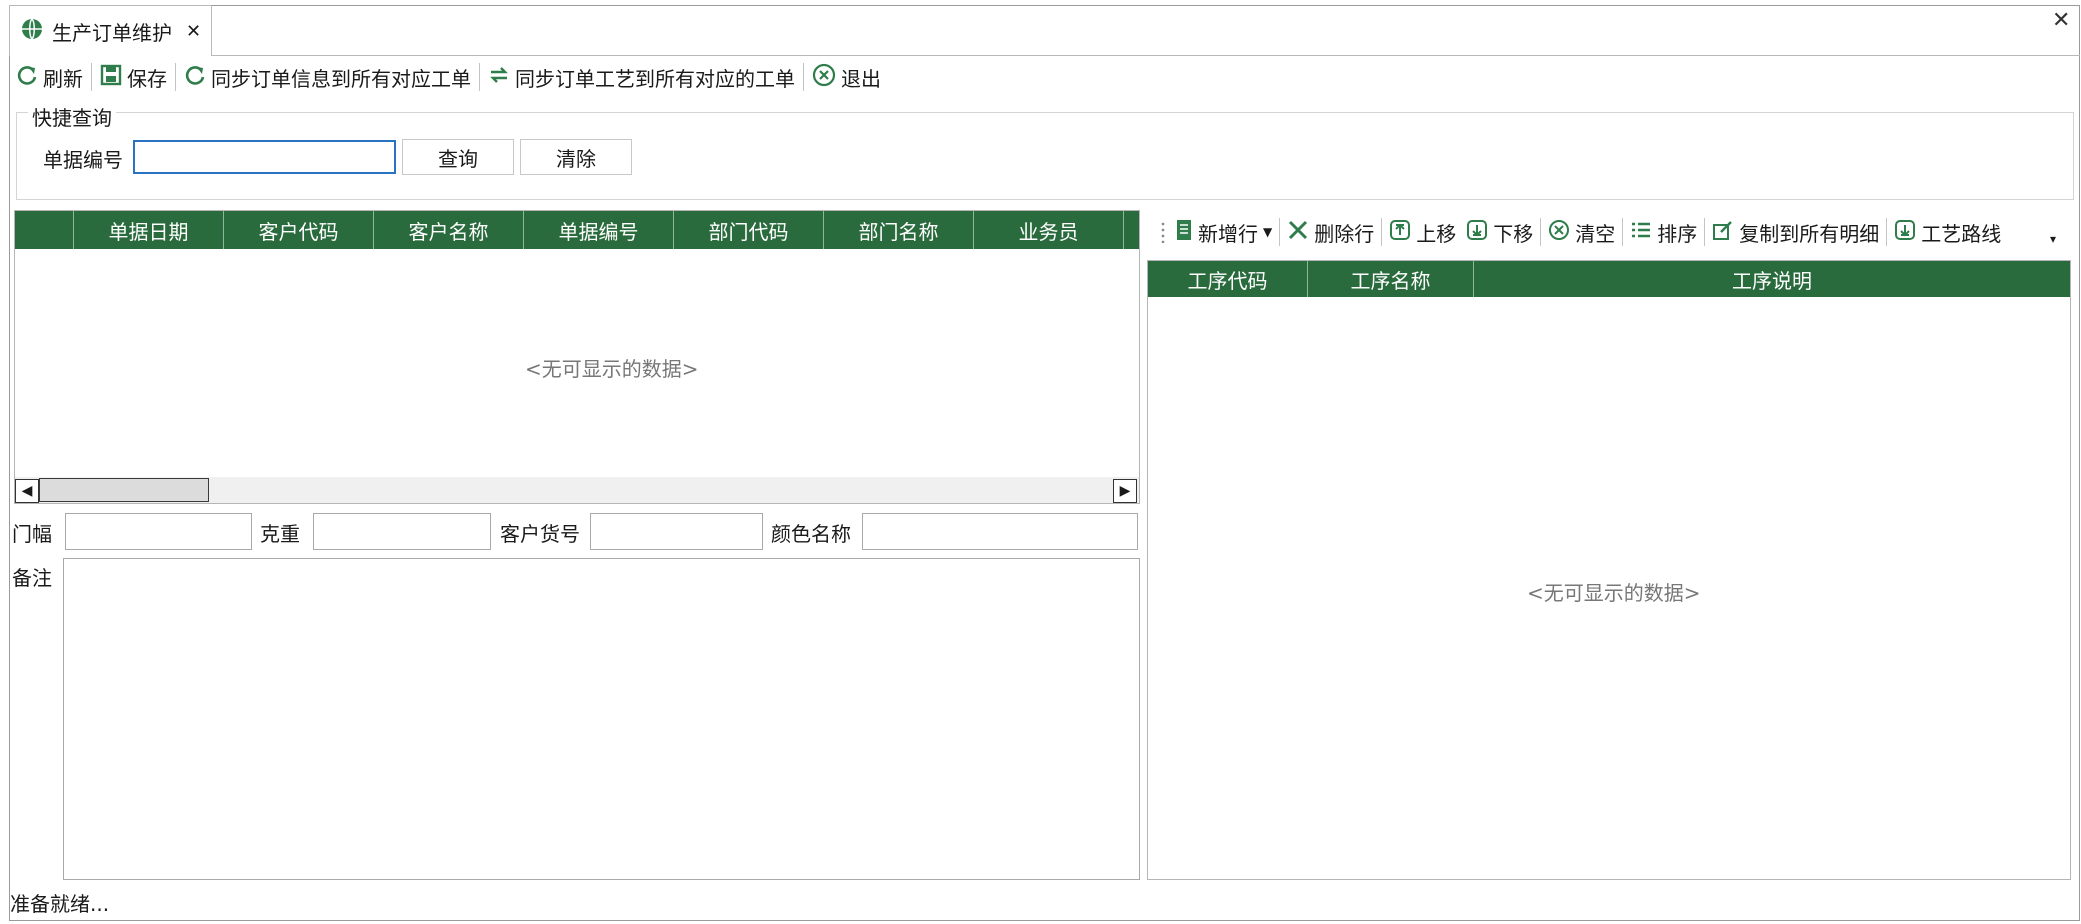  What do you see at coordinates (1125, 491) in the screenshot?
I see `scroll-right-icon: ▶` at bounding box center [1125, 491].